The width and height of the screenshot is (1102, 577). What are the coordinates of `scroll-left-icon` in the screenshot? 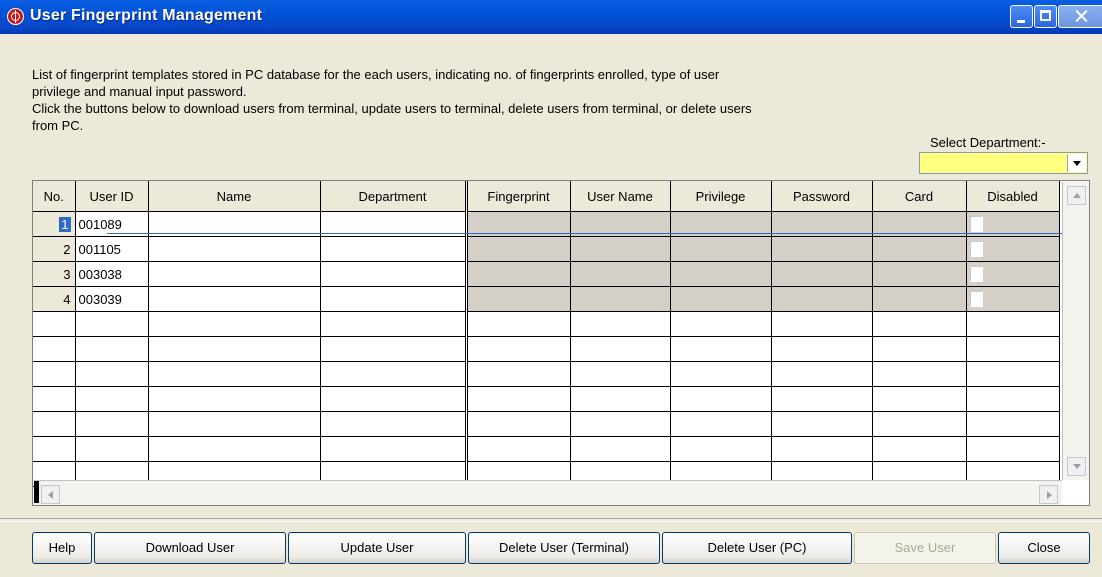 It's located at (50, 494).